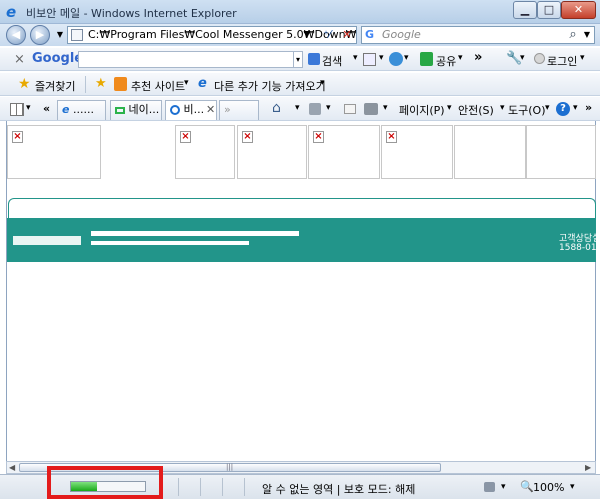 The image size is (600, 499). What do you see at coordinates (577, 248) in the screenshot?
I see `customer-center-phone: 1588-01` at bounding box center [577, 248].